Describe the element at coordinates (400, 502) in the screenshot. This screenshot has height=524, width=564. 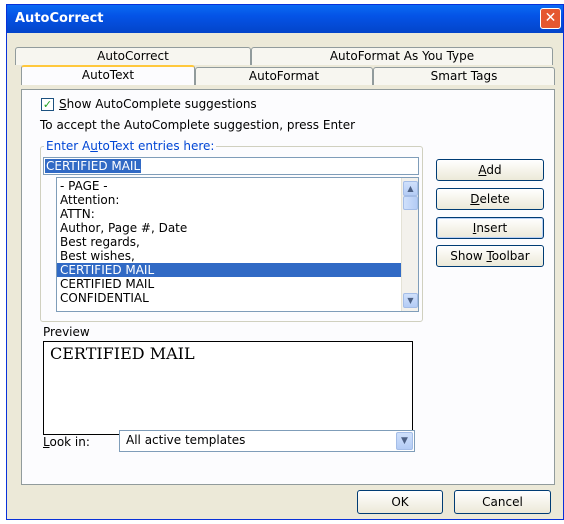
I see `ok-button: OK` at that location.